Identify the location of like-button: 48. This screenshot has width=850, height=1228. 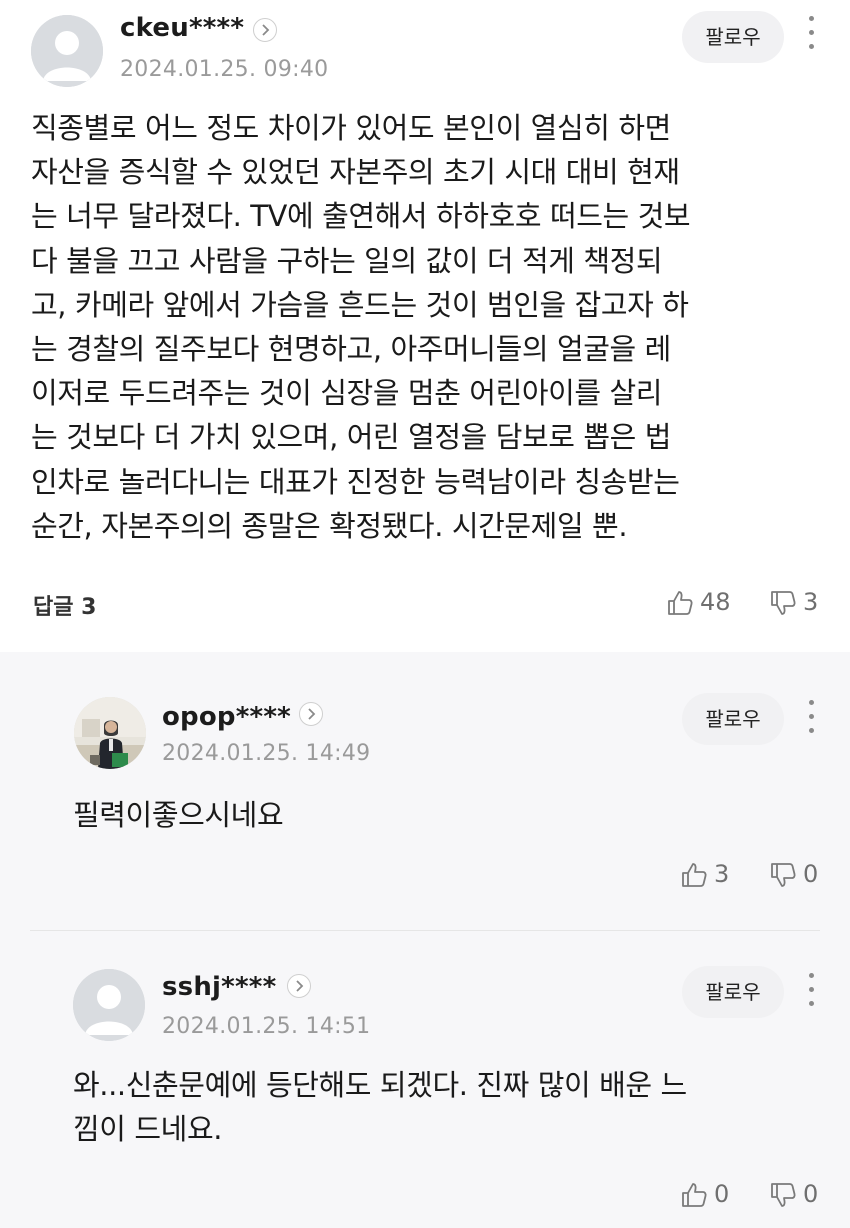
(701, 603).